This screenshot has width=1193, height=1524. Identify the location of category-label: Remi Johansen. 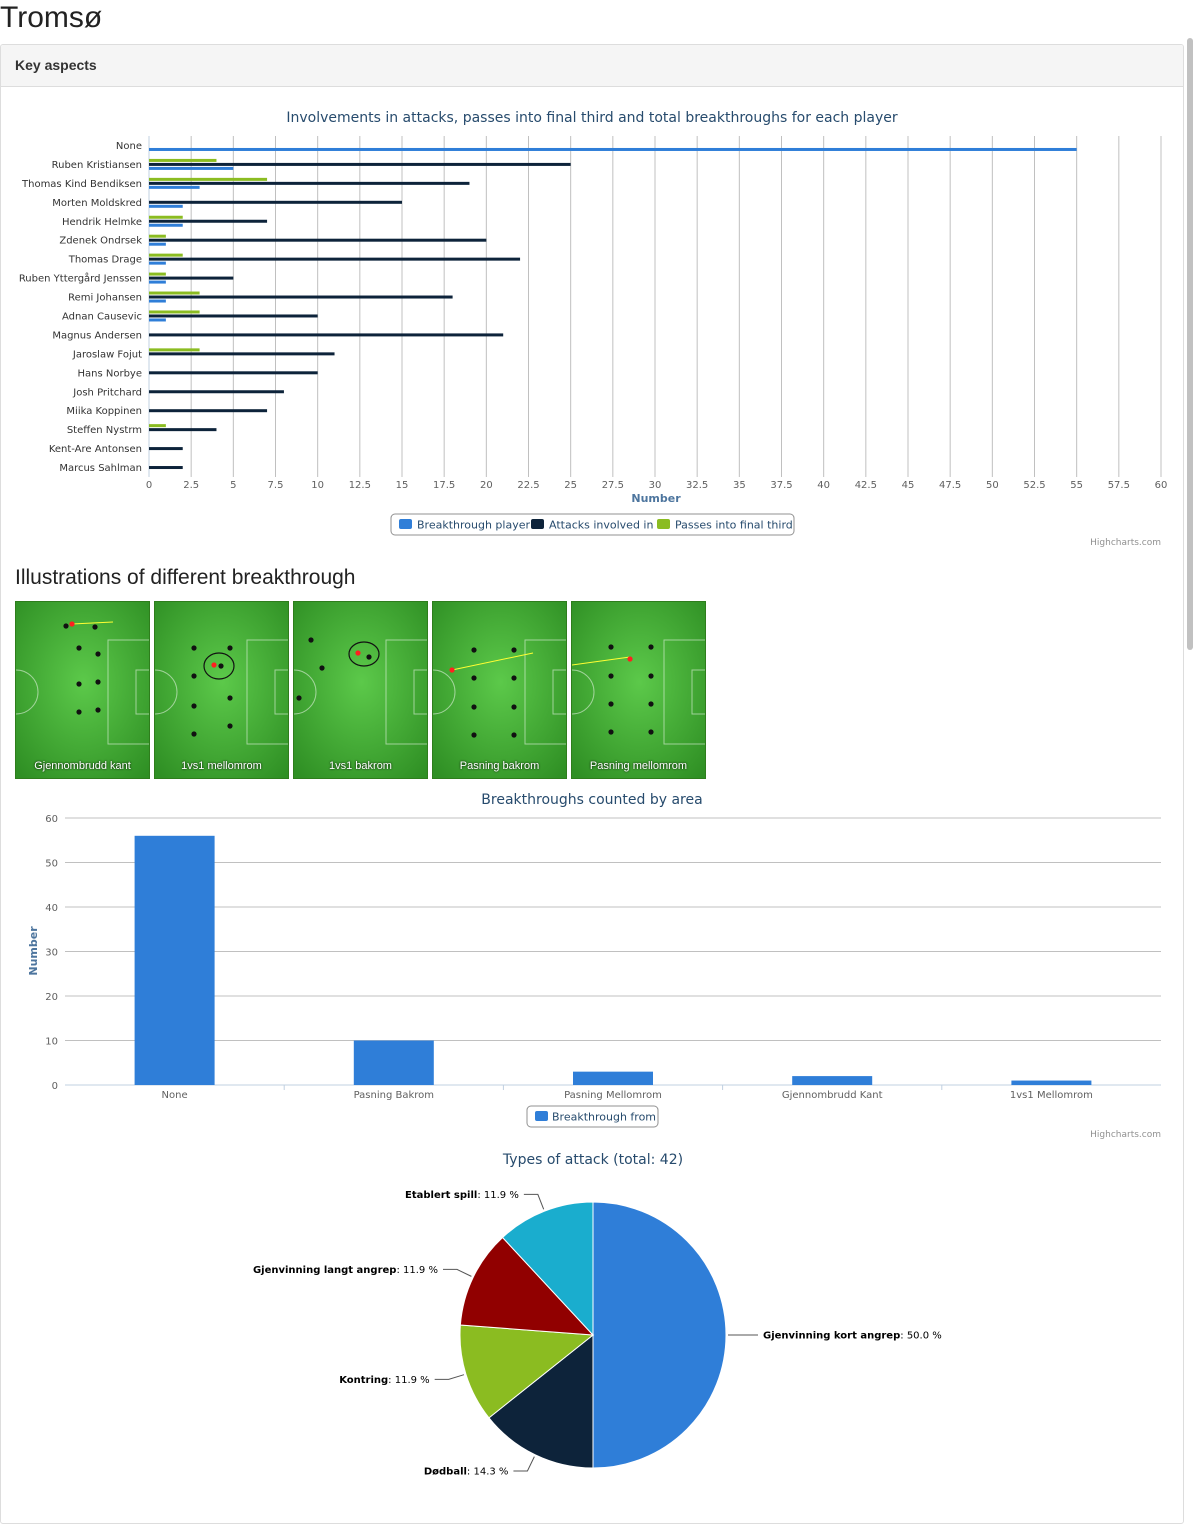
(105, 298).